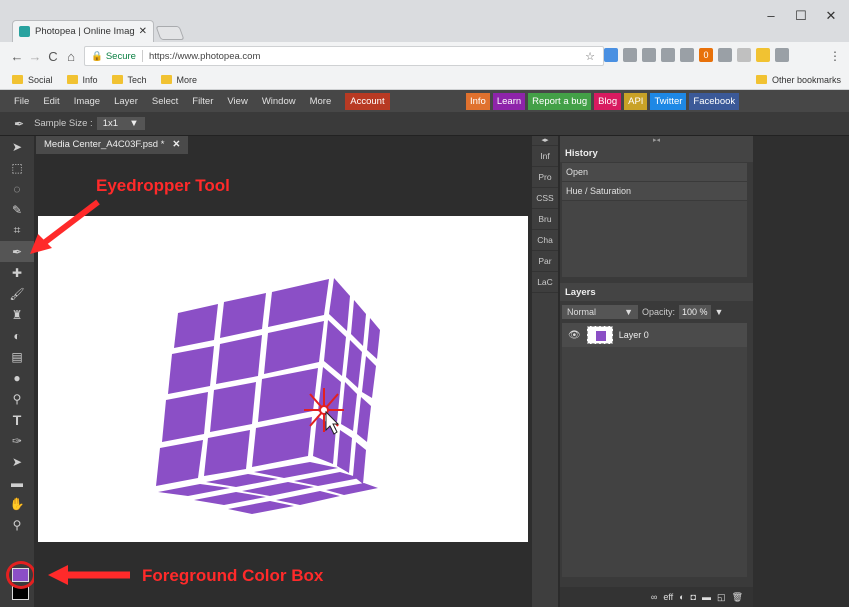 This screenshot has height=607, width=849. What do you see at coordinates (737, 597) in the screenshot?
I see `layer-footer-icon: 🗑` at bounding box center [737, 597].